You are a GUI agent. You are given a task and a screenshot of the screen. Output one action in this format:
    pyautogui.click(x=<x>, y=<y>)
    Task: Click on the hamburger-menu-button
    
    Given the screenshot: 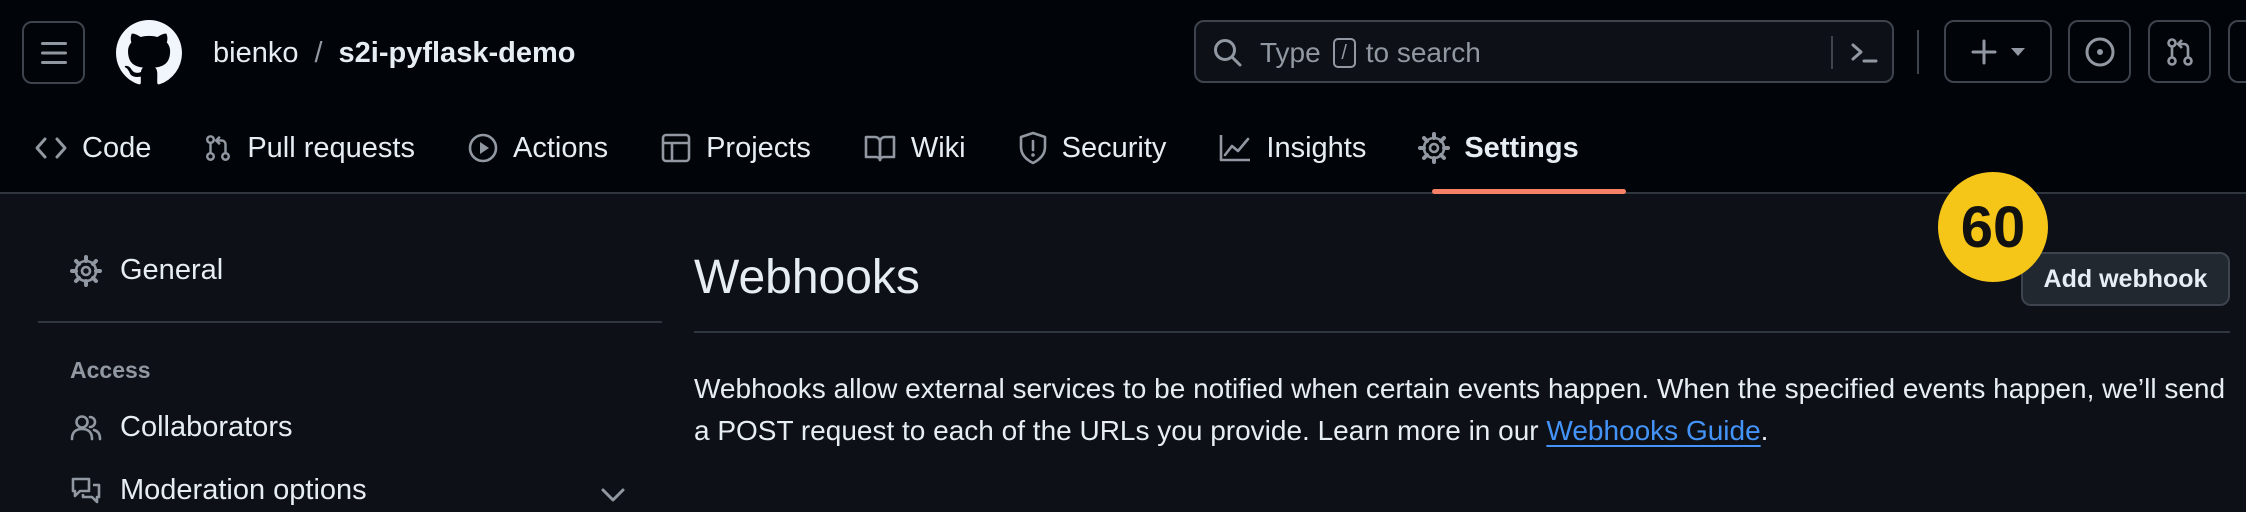 What is the action you would take?
    pyautogui.click(x=53, y=52)
    